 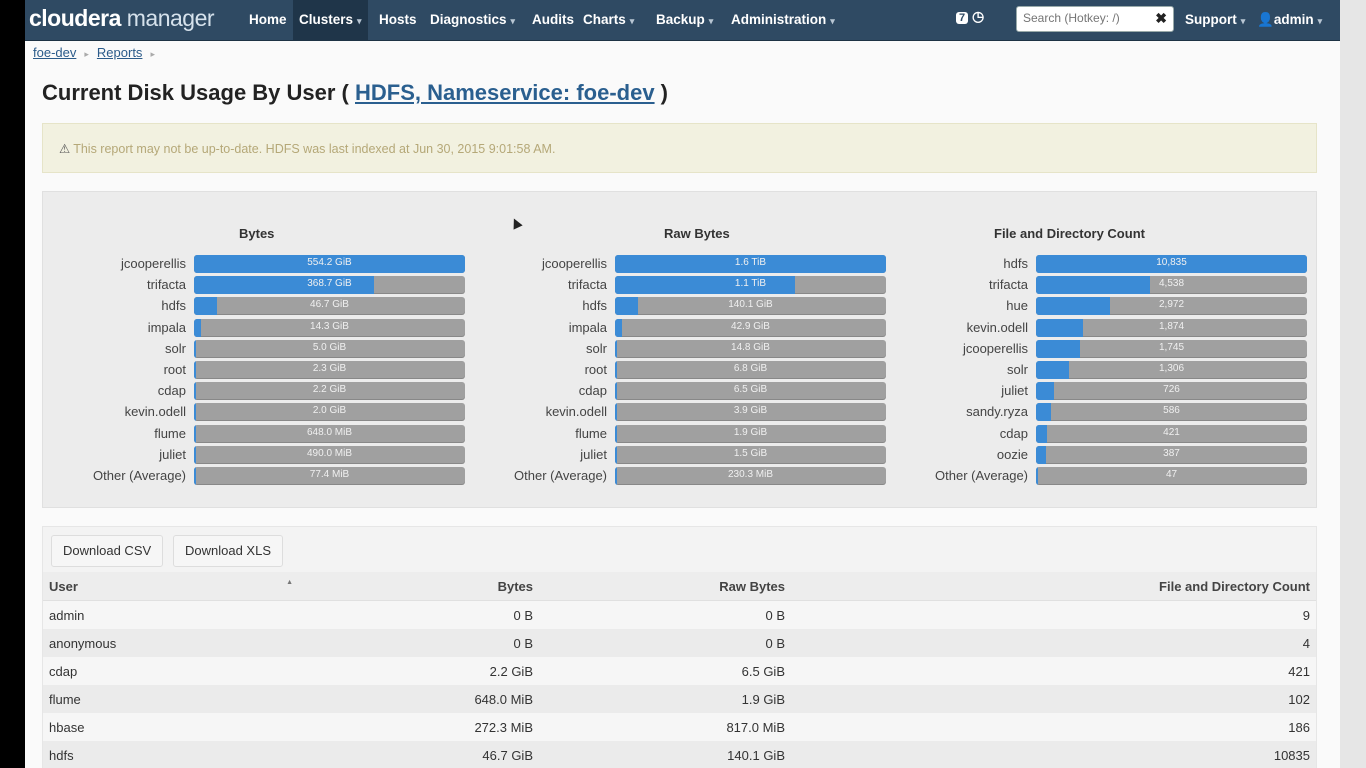 What do you see at coordinates (505, 92) in the screenshot?
I see `nameservice-link: HDFS, Nameservice: foe-dev` at bounding box center [505, 92].